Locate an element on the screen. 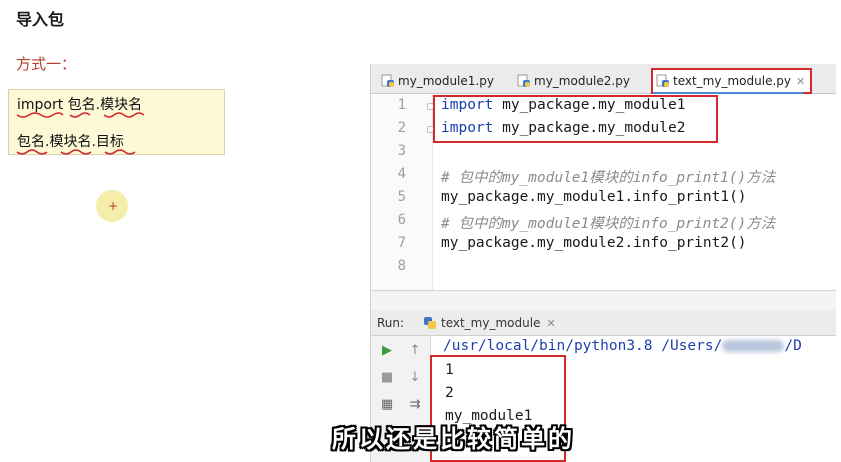  line-number: 5 is located at coordinates (401, 197).